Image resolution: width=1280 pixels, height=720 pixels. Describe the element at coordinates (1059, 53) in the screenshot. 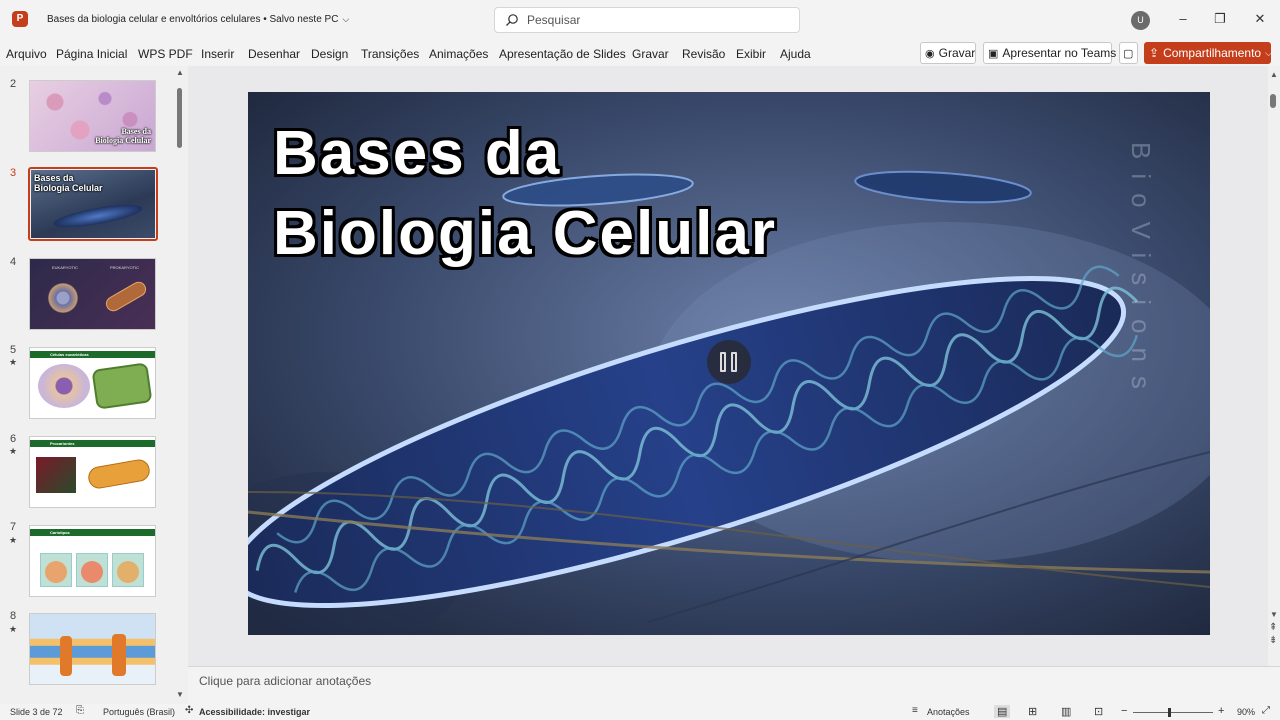

I see `teams-label: Apresentar no Teams` at that location.